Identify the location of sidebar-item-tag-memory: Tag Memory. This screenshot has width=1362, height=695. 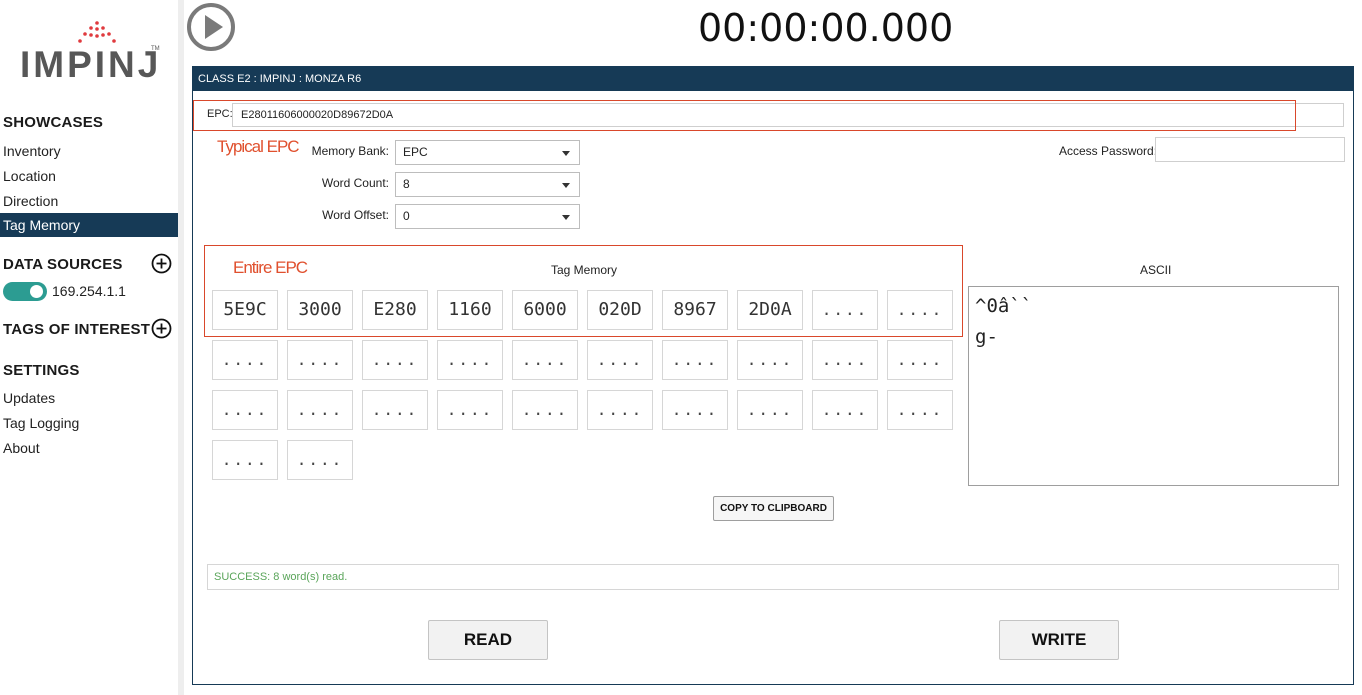
(89, 225).